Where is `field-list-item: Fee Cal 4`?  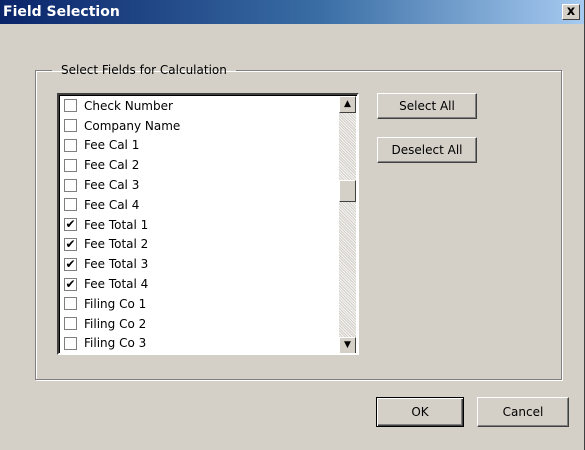
field-list-item: Fee Cal 4 is located at coordinates (122, 205).